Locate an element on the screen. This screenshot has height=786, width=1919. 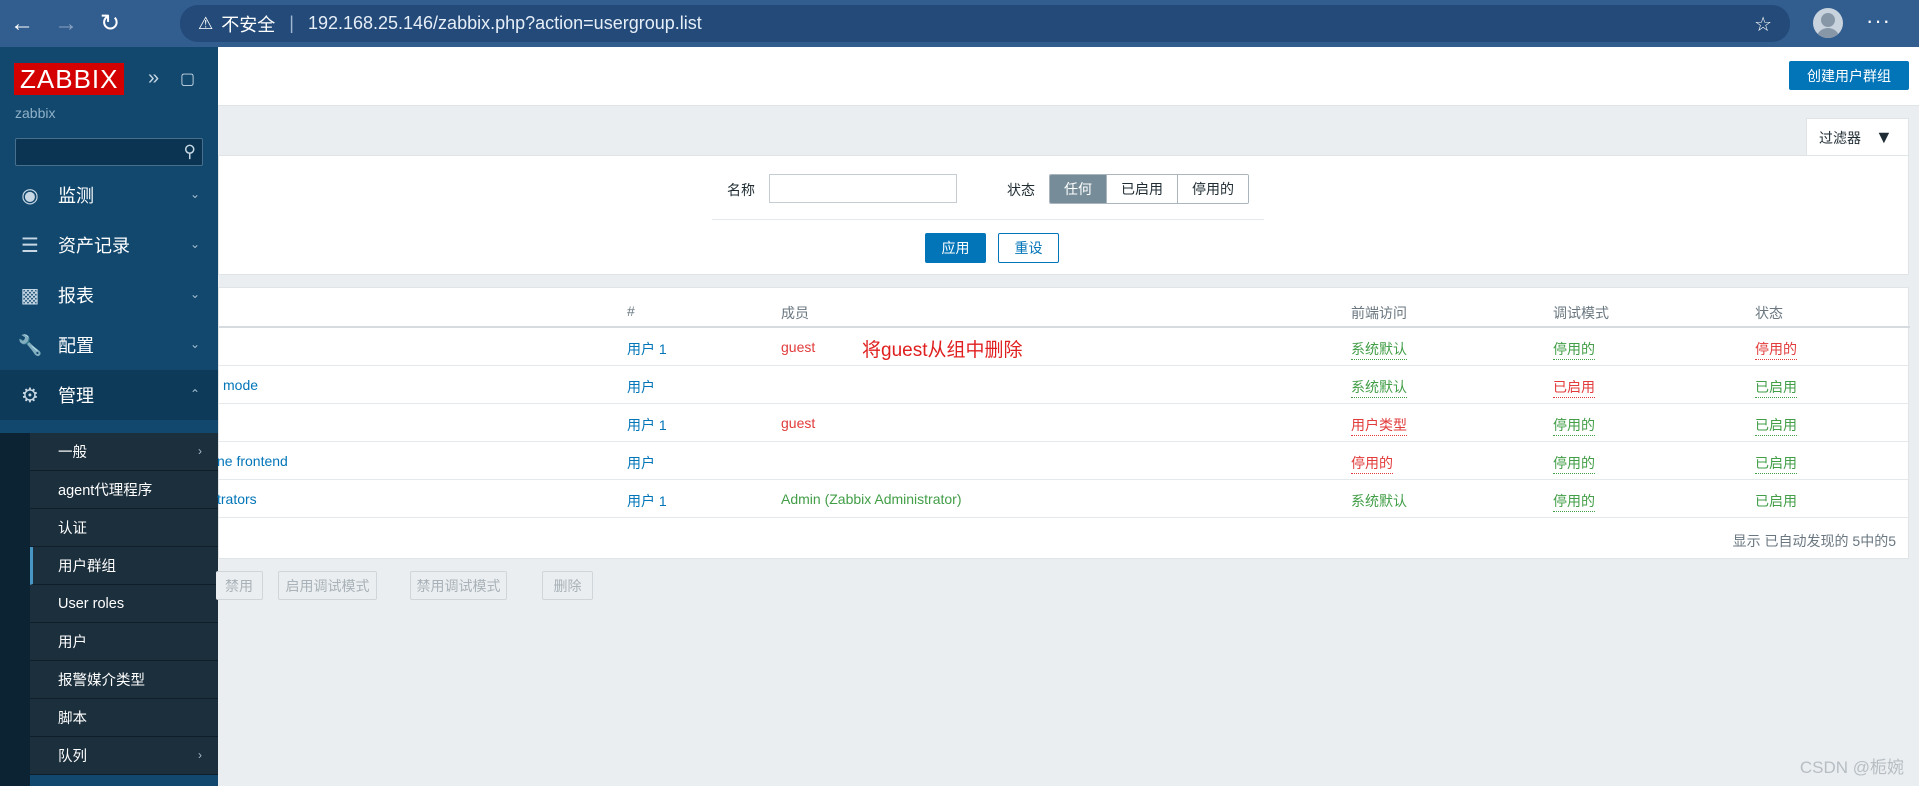
submenu-users: 用户 is located at coordinates (124, 642).